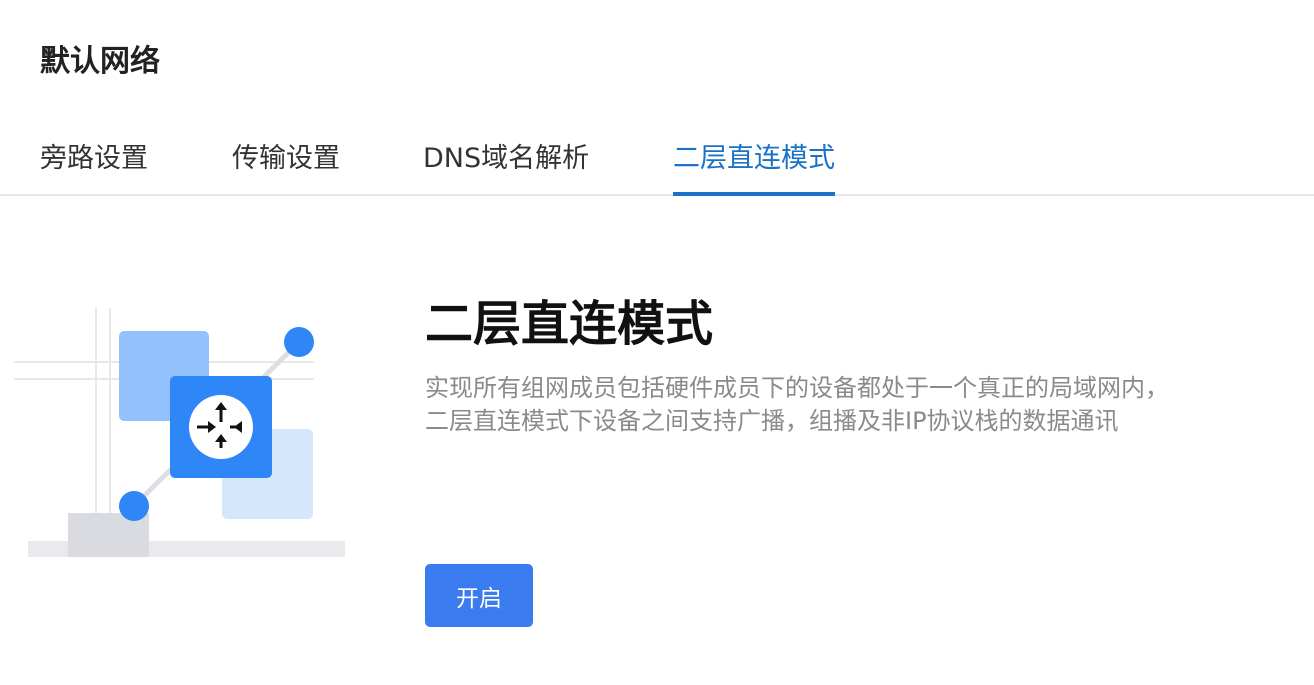 The height and width of the screenshot is (685, 1314). What do you see at coordinates (772, 421) in the screenshot?
I see `description-line-2: 二层直连模式下设备之间支持广播，组播及非IP协议栈的数据通讯` at bounding box center [772, 421].